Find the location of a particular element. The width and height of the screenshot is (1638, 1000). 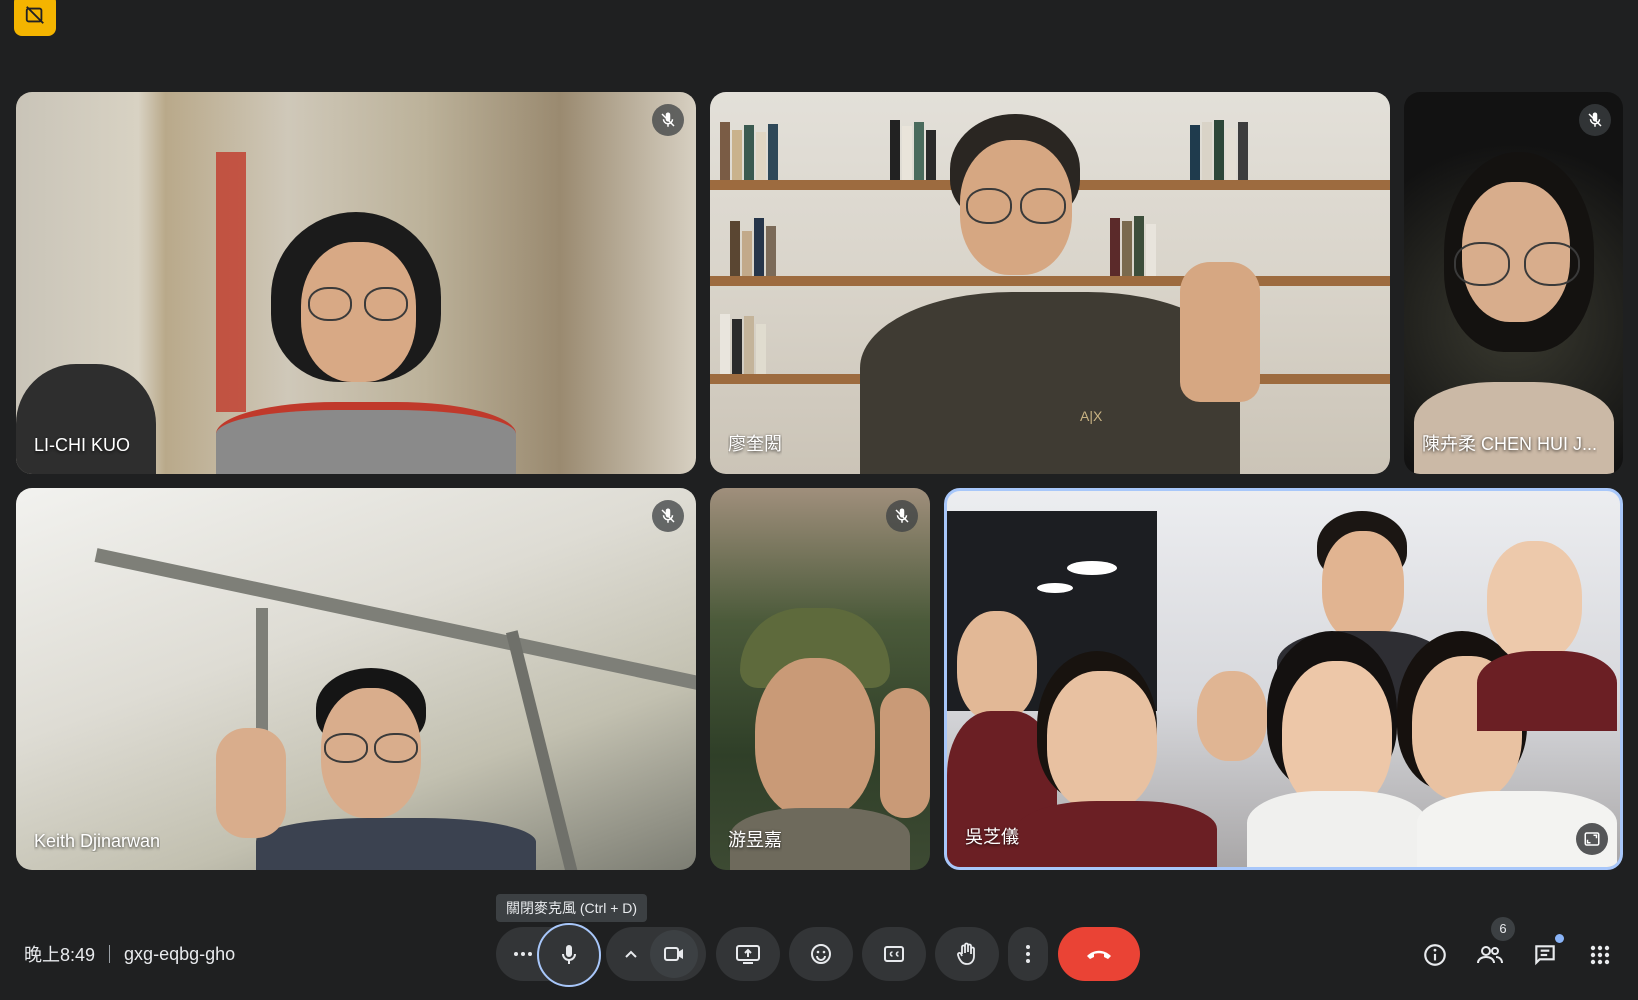

people-button is located at coordinates (1490, 955).